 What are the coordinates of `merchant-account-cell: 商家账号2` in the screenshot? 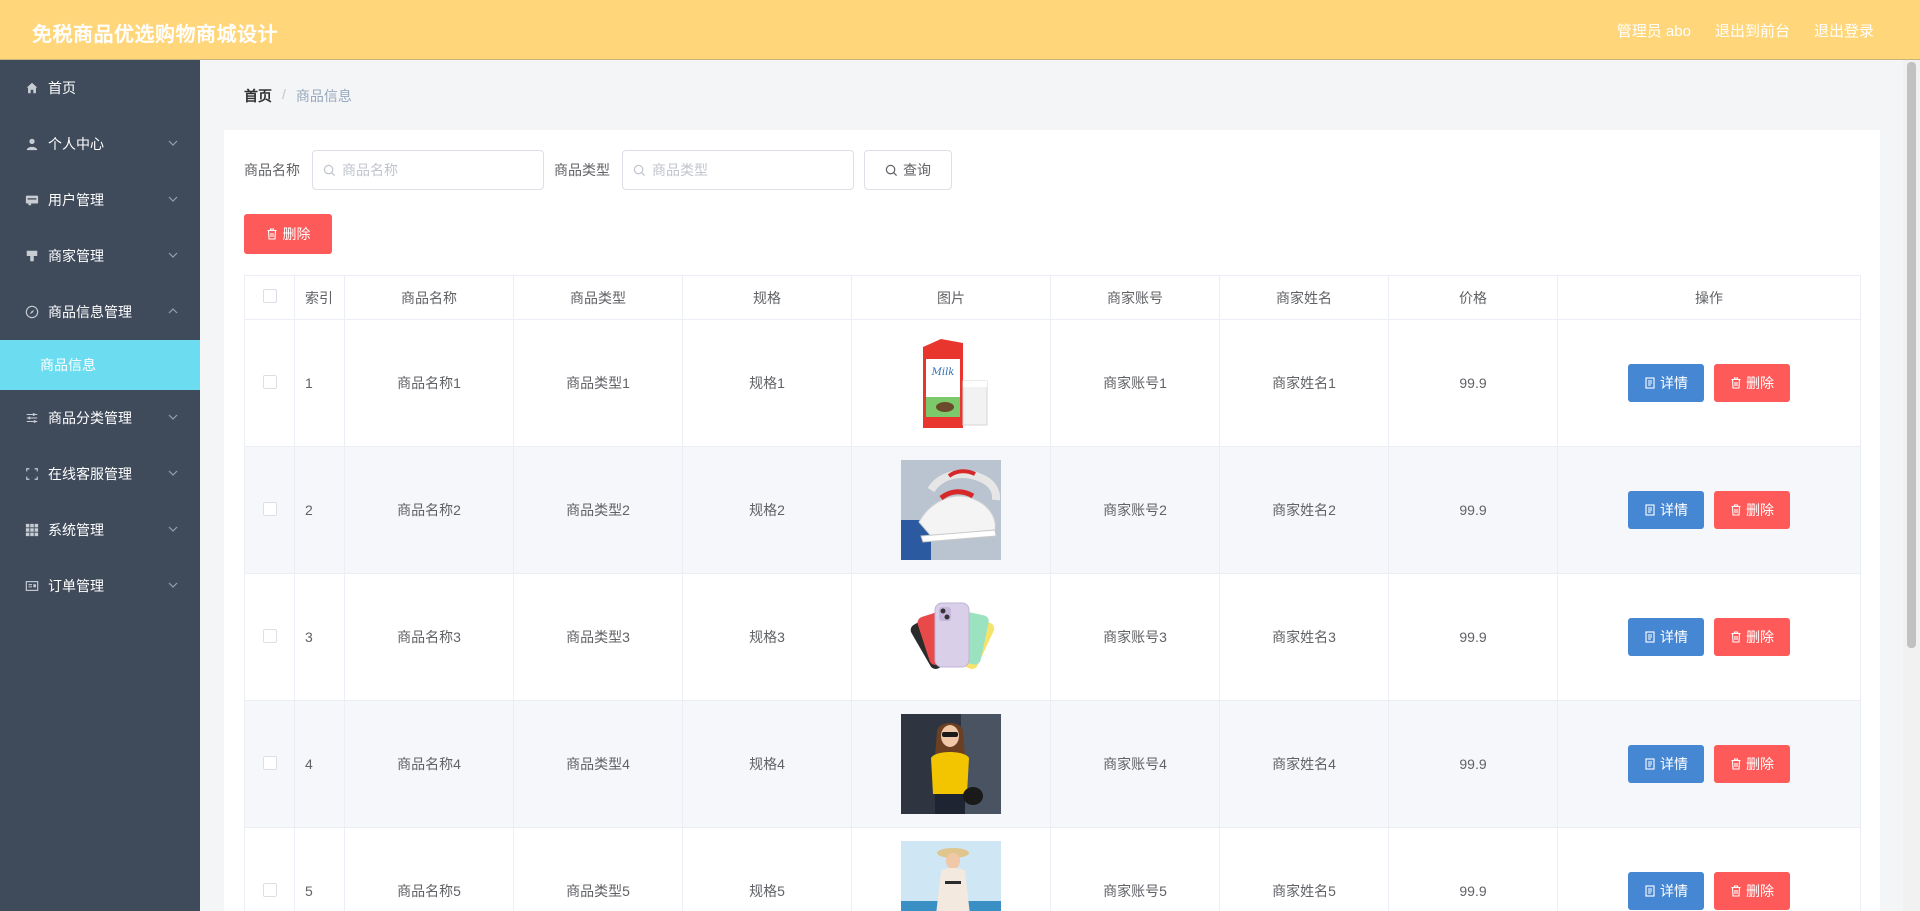 It's located at (1135, 510).